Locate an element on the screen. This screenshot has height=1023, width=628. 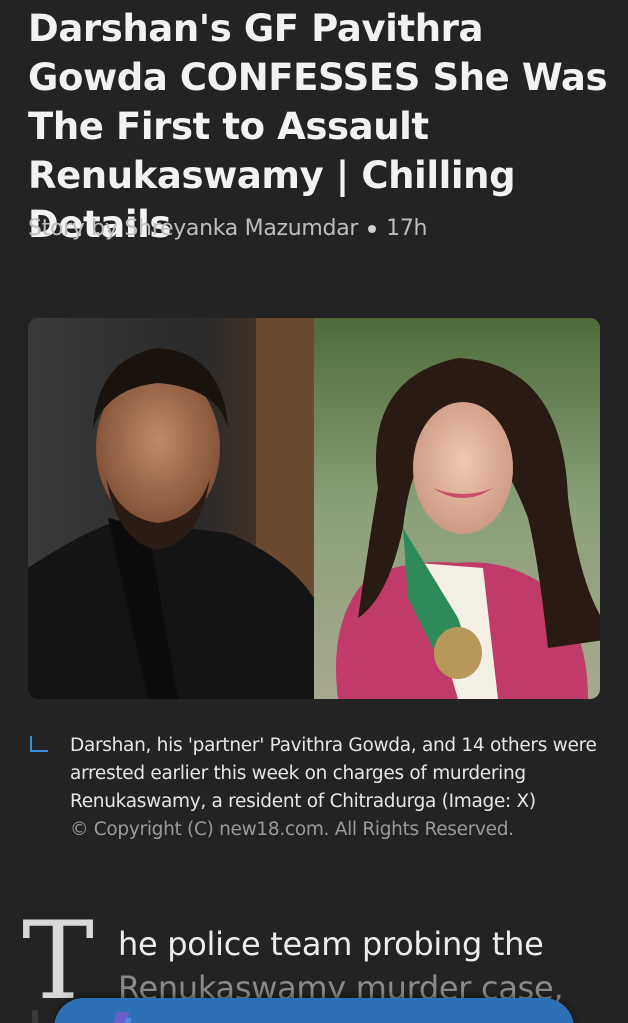
floating-action-bar is located at coordinates (314, 1010).